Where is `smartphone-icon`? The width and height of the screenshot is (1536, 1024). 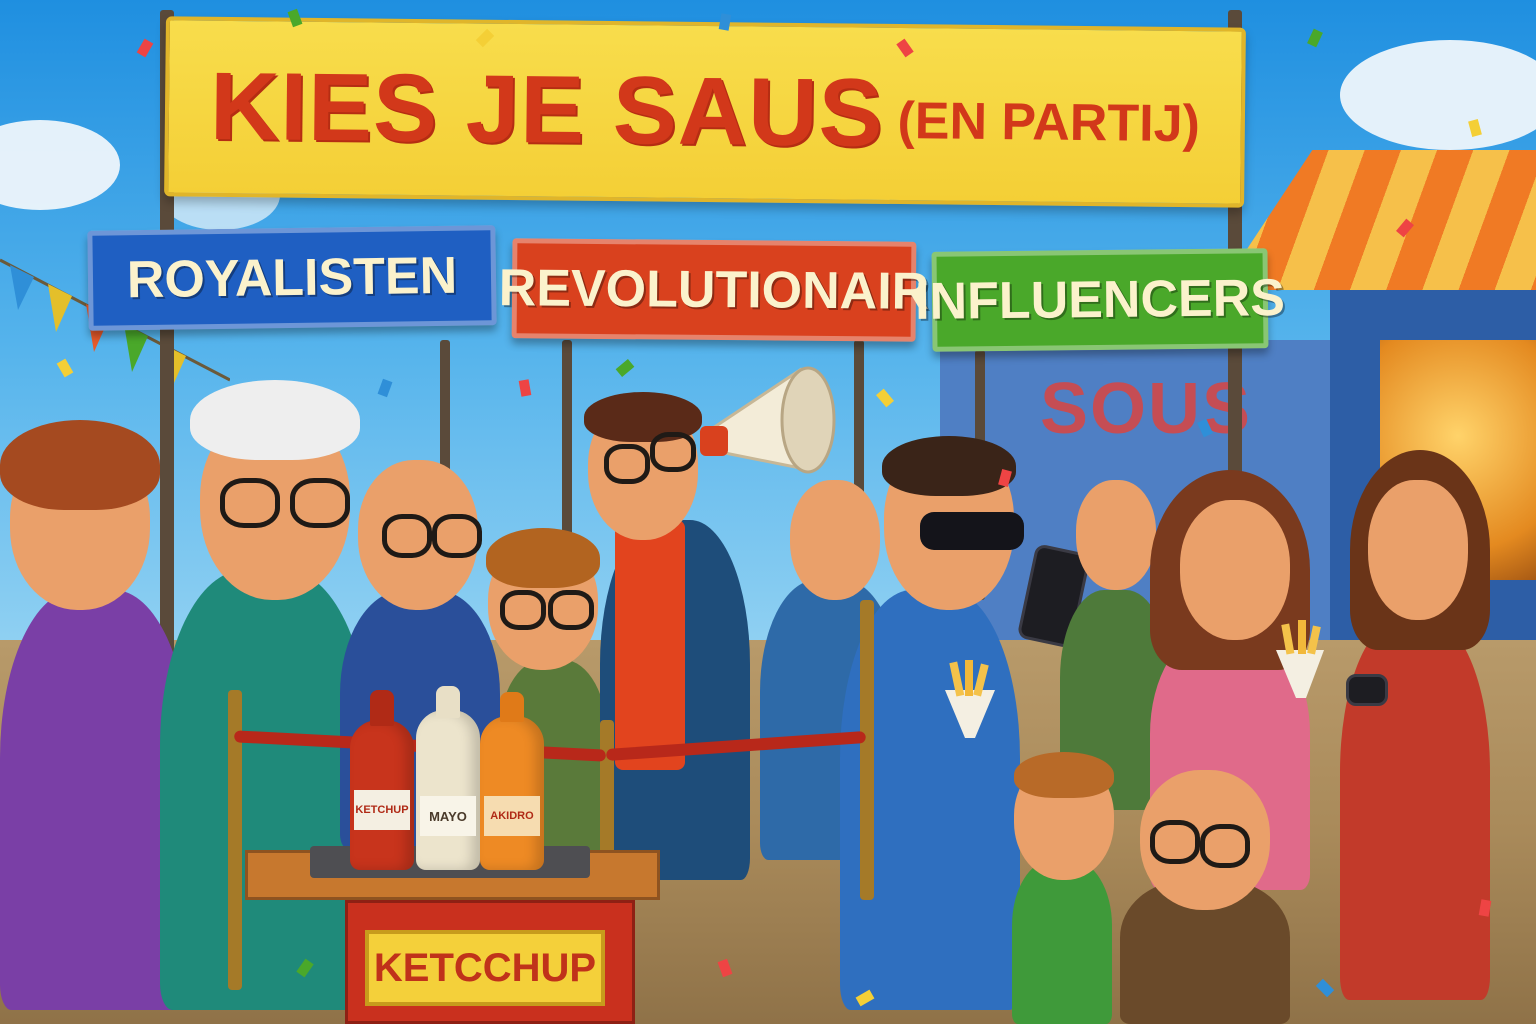 smartphone-icon is located at coordinates (1367, 690).